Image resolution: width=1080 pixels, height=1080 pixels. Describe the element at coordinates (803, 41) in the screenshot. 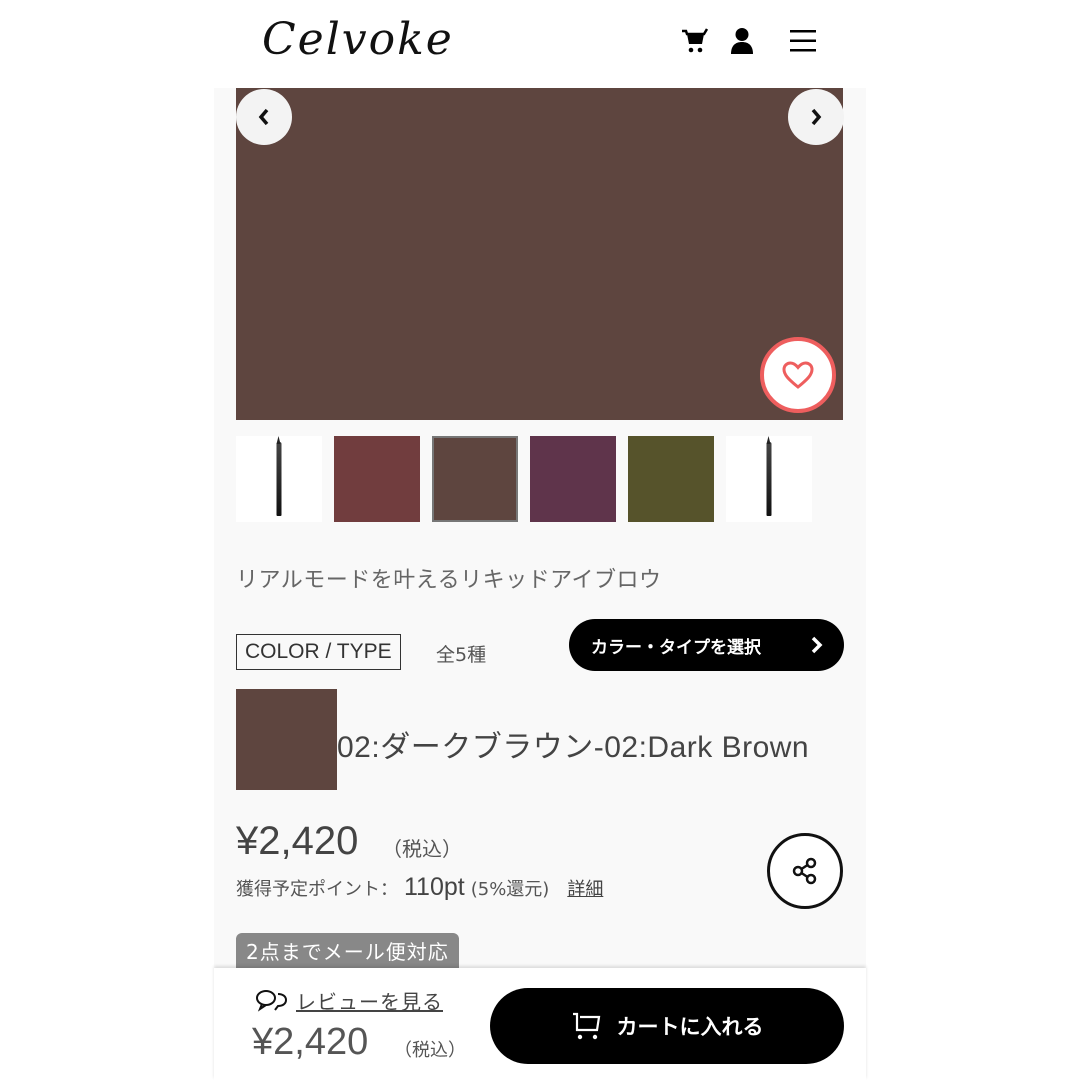

I see `menu-icon` at that location.